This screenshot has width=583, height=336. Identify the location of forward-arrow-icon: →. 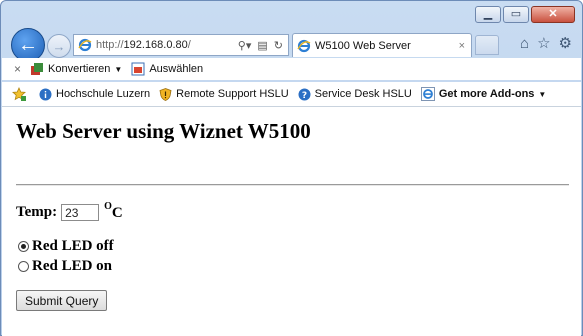
(59, 46).